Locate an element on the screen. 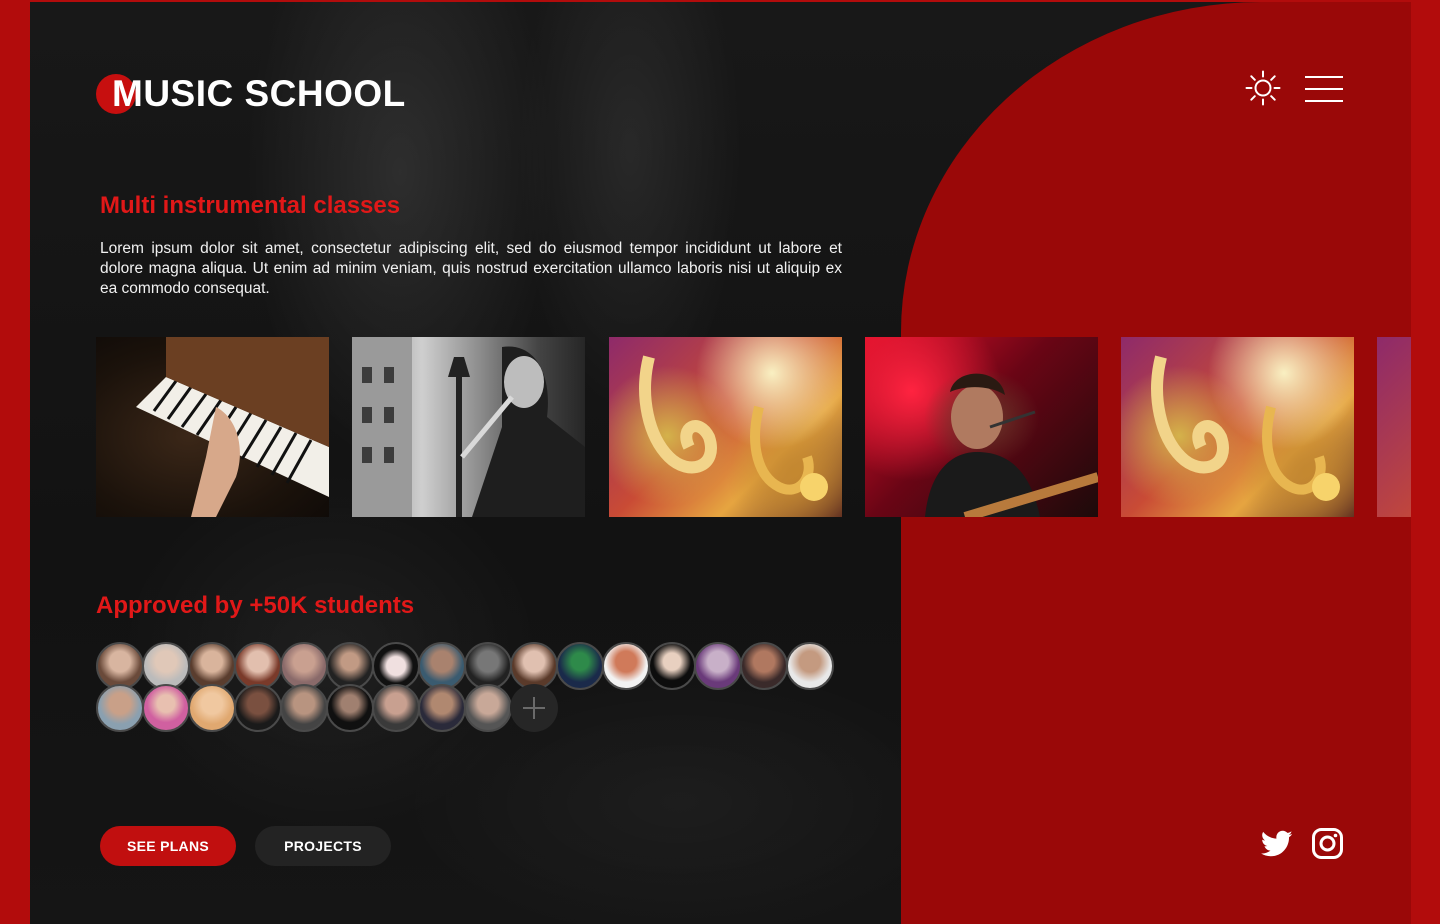  plus-icon is located at coordinates (534, 708).